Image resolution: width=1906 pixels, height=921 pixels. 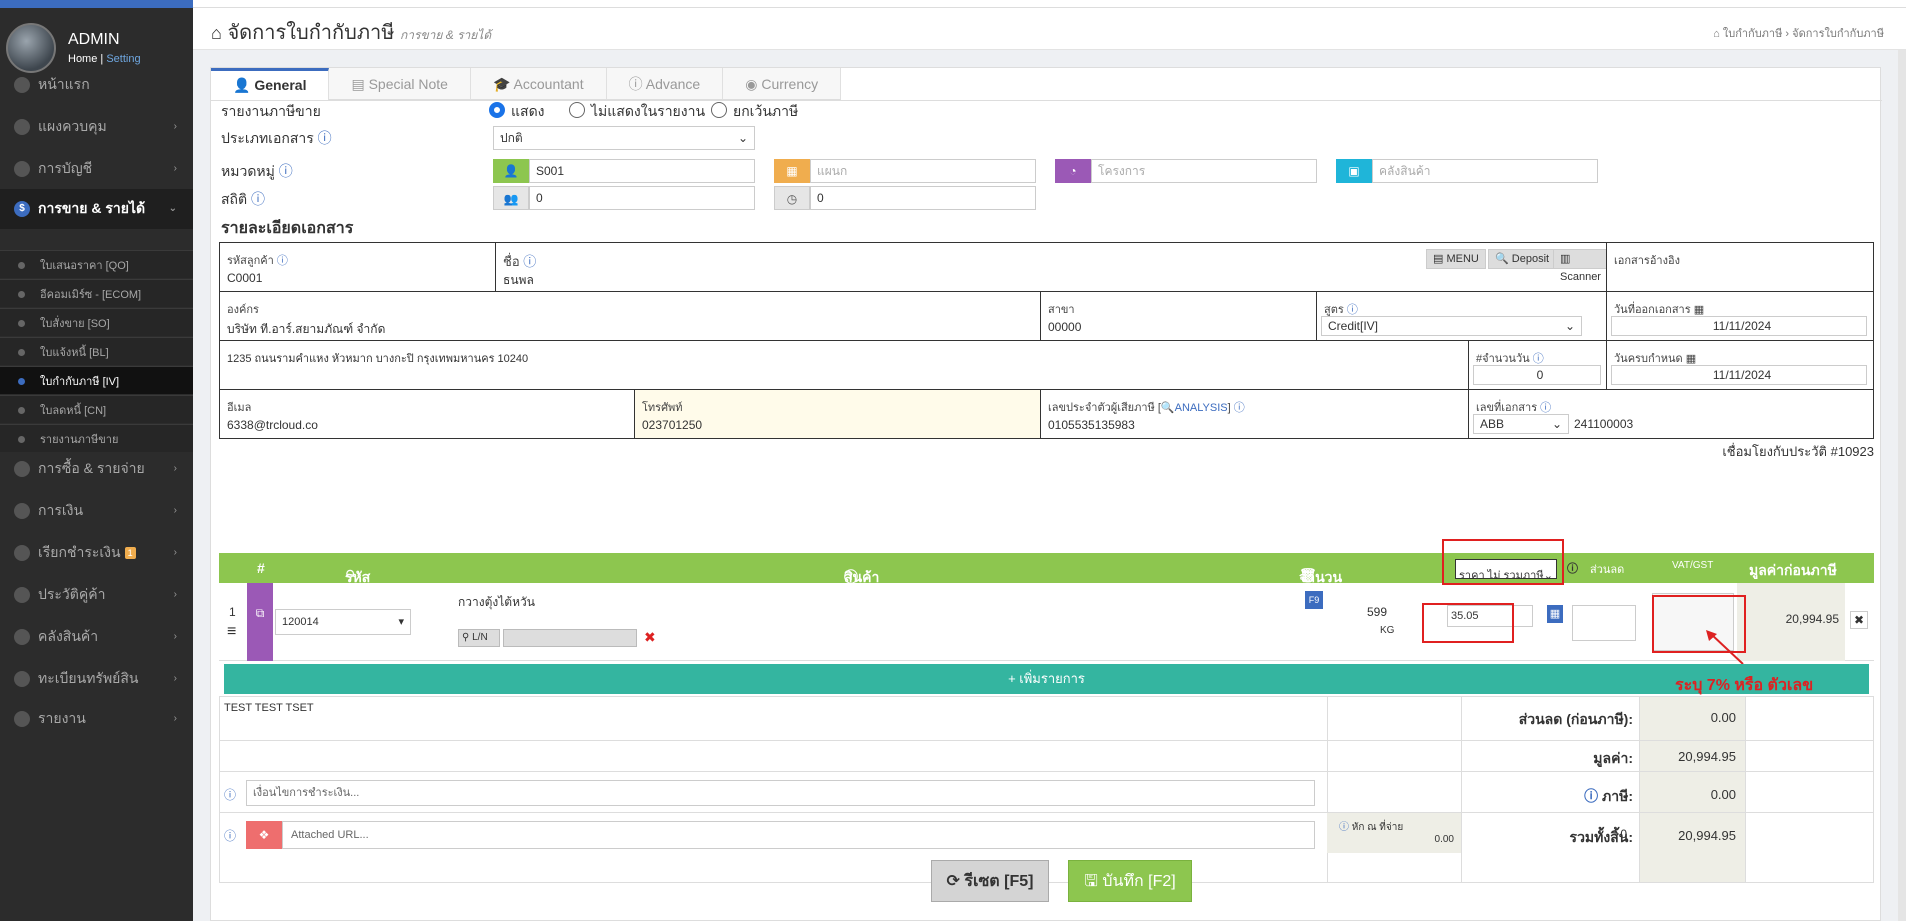 I want to click on sidebar-item-5: การซื้อ & รายจ่าย ›, so click(x=96, y=469).